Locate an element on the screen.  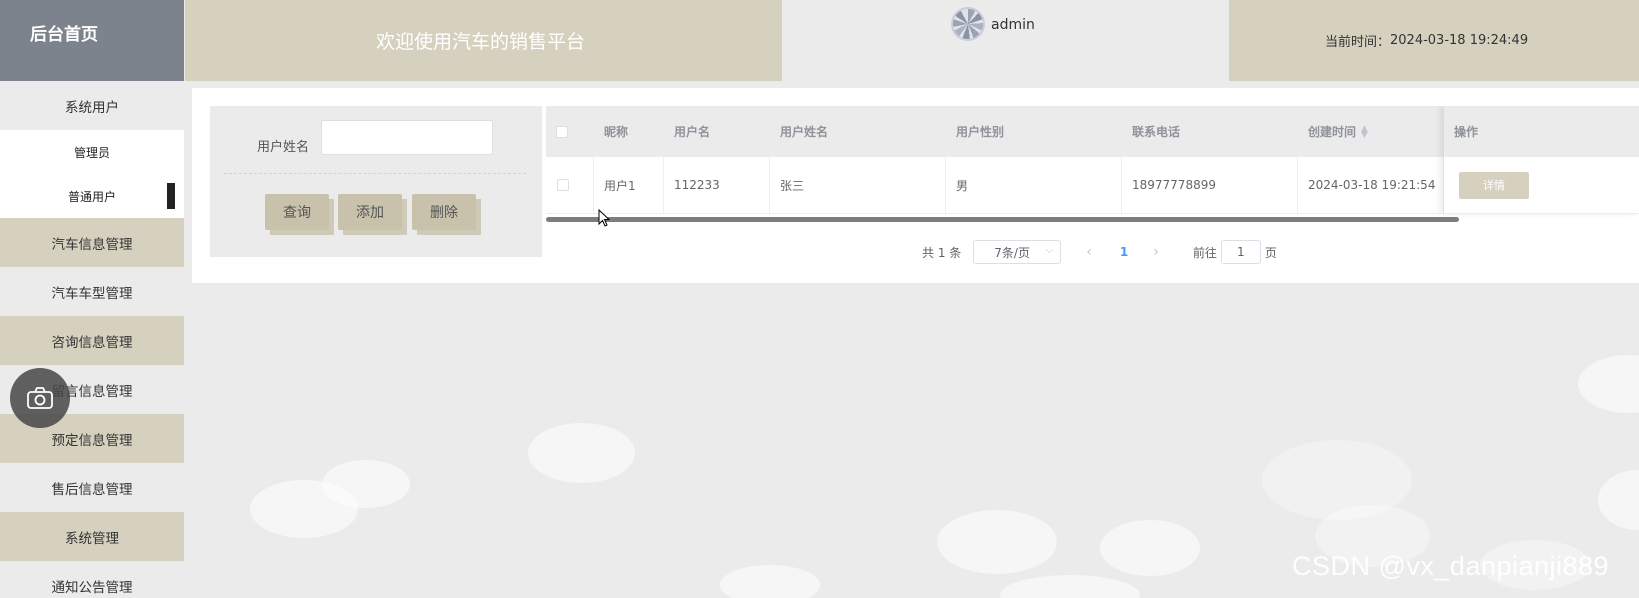
column-header-nickname: 昵称 is located at coordinates (629, 131).